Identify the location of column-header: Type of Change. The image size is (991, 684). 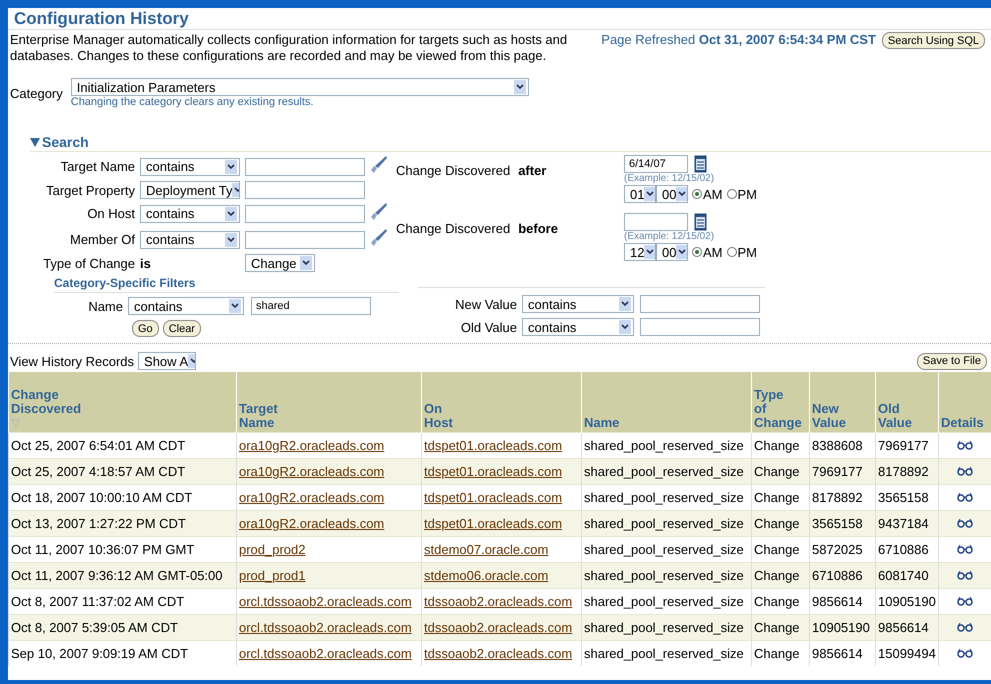
(781, 402).